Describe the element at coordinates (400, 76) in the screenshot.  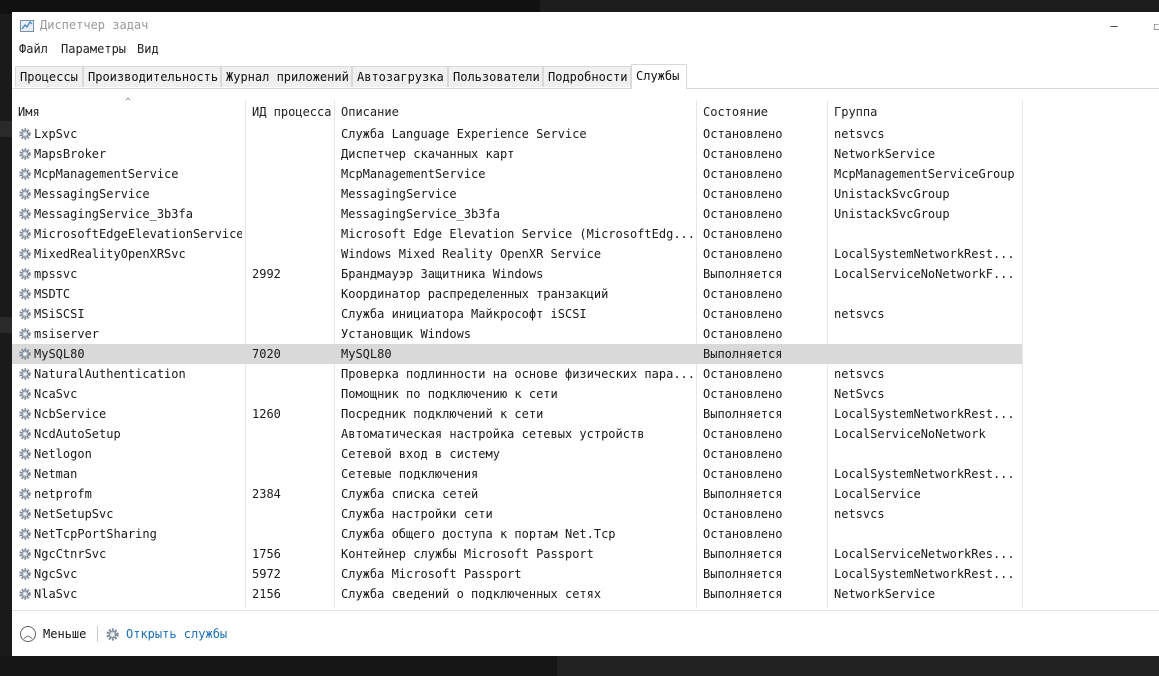
I see `tab-startup: Автозагрузка` at that location.